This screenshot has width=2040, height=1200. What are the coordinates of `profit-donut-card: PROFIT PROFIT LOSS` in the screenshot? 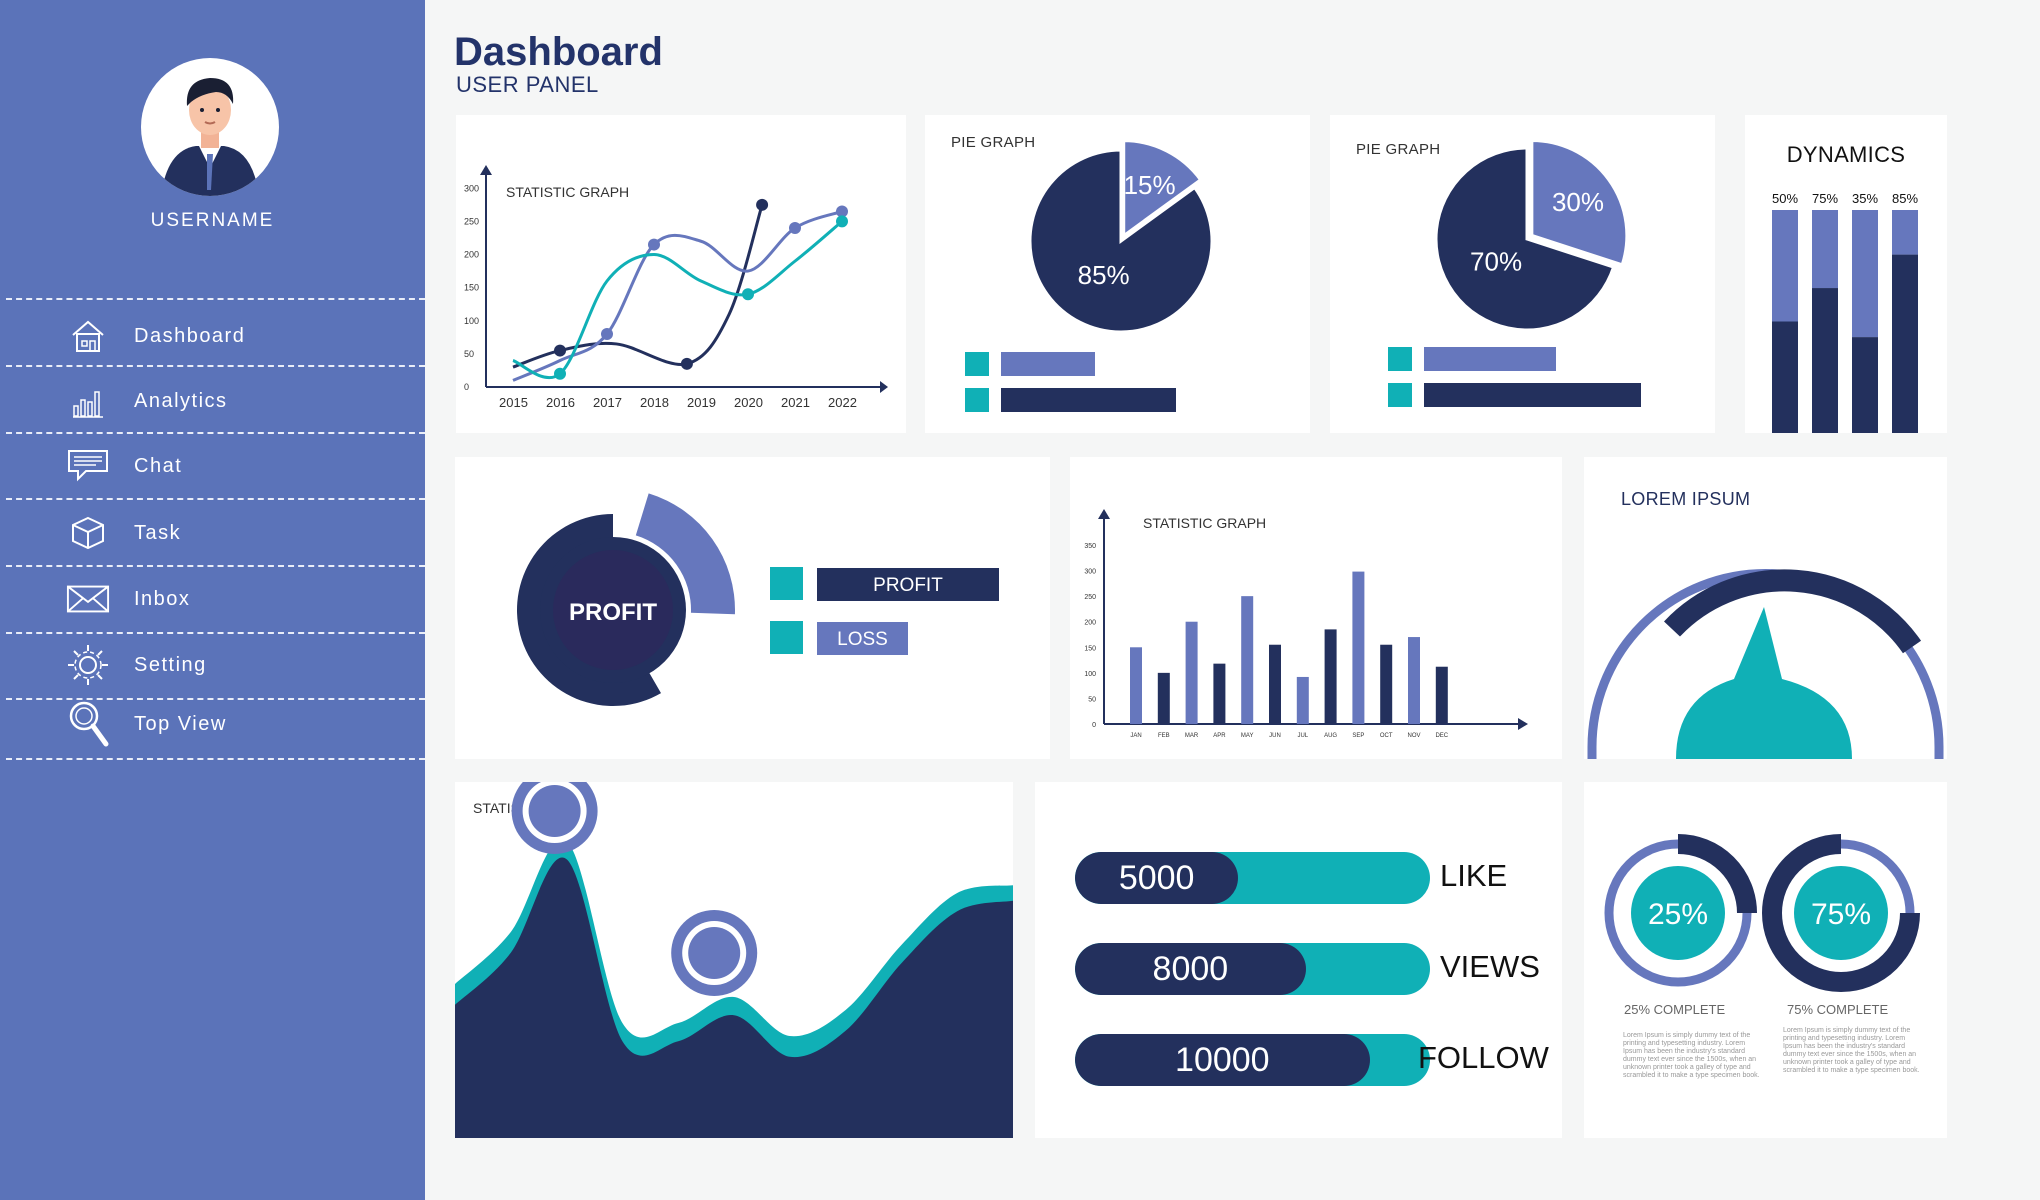 It's located at (752, 608).